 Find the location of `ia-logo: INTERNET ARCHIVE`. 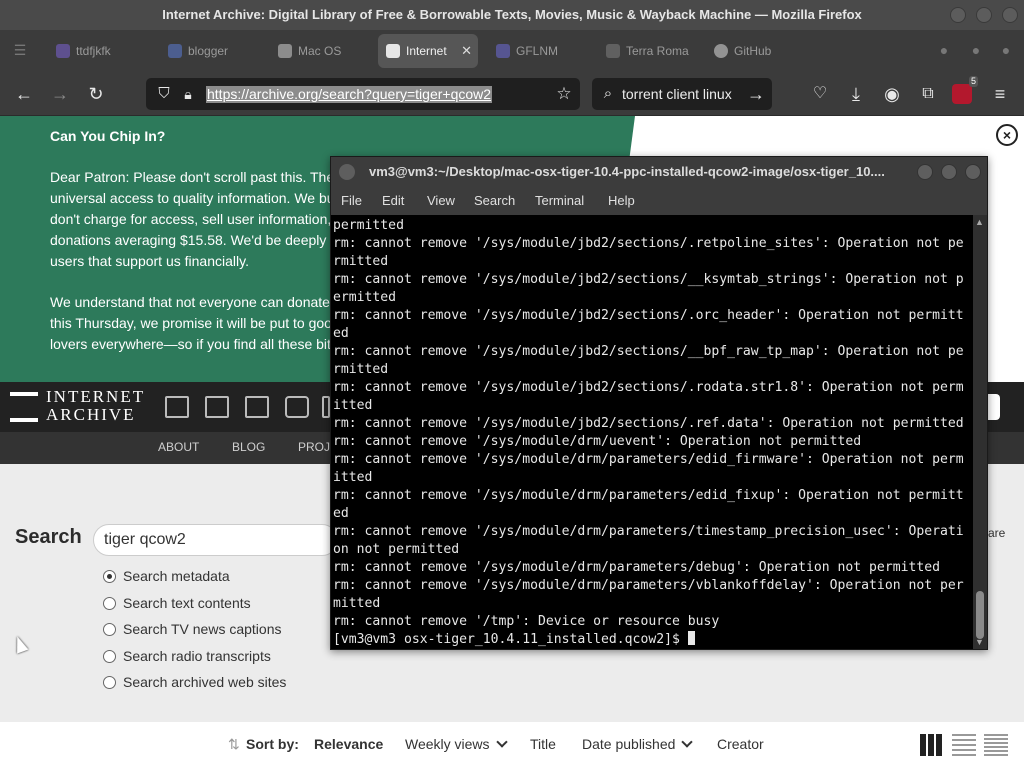

ia-logo: INTERNET ARCHIVE is located at coordinates (95, 406).